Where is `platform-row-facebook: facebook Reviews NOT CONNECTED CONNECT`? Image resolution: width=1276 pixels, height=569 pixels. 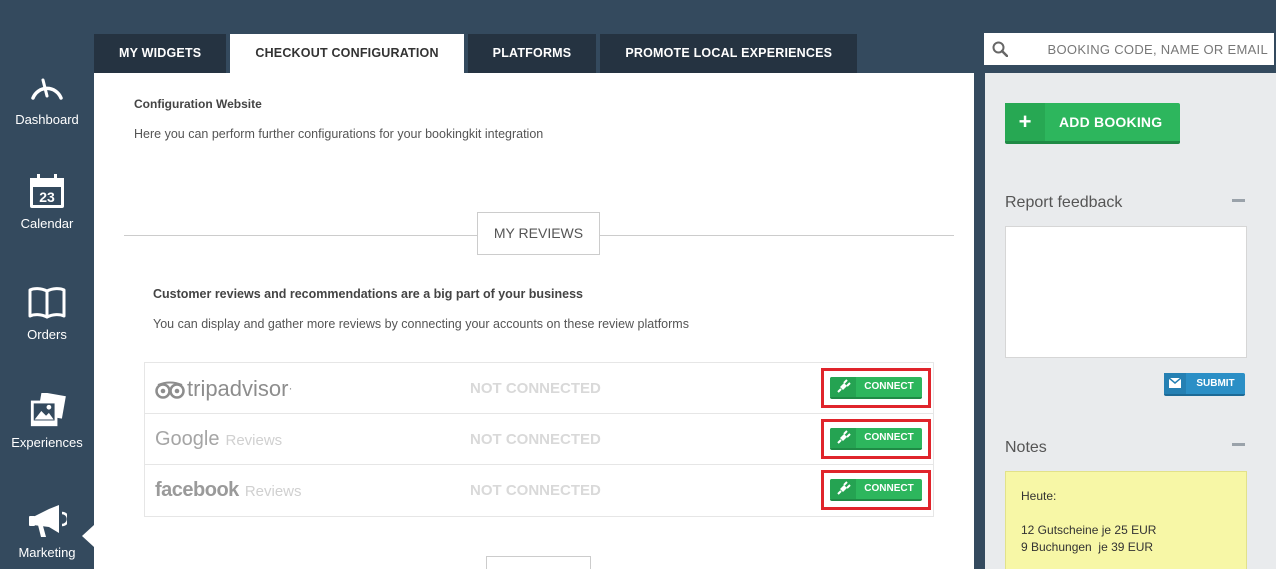
platform-row-facebook: facebook Reviews NOT CONNECTED CONNECT is located at coordinates (539, 490).